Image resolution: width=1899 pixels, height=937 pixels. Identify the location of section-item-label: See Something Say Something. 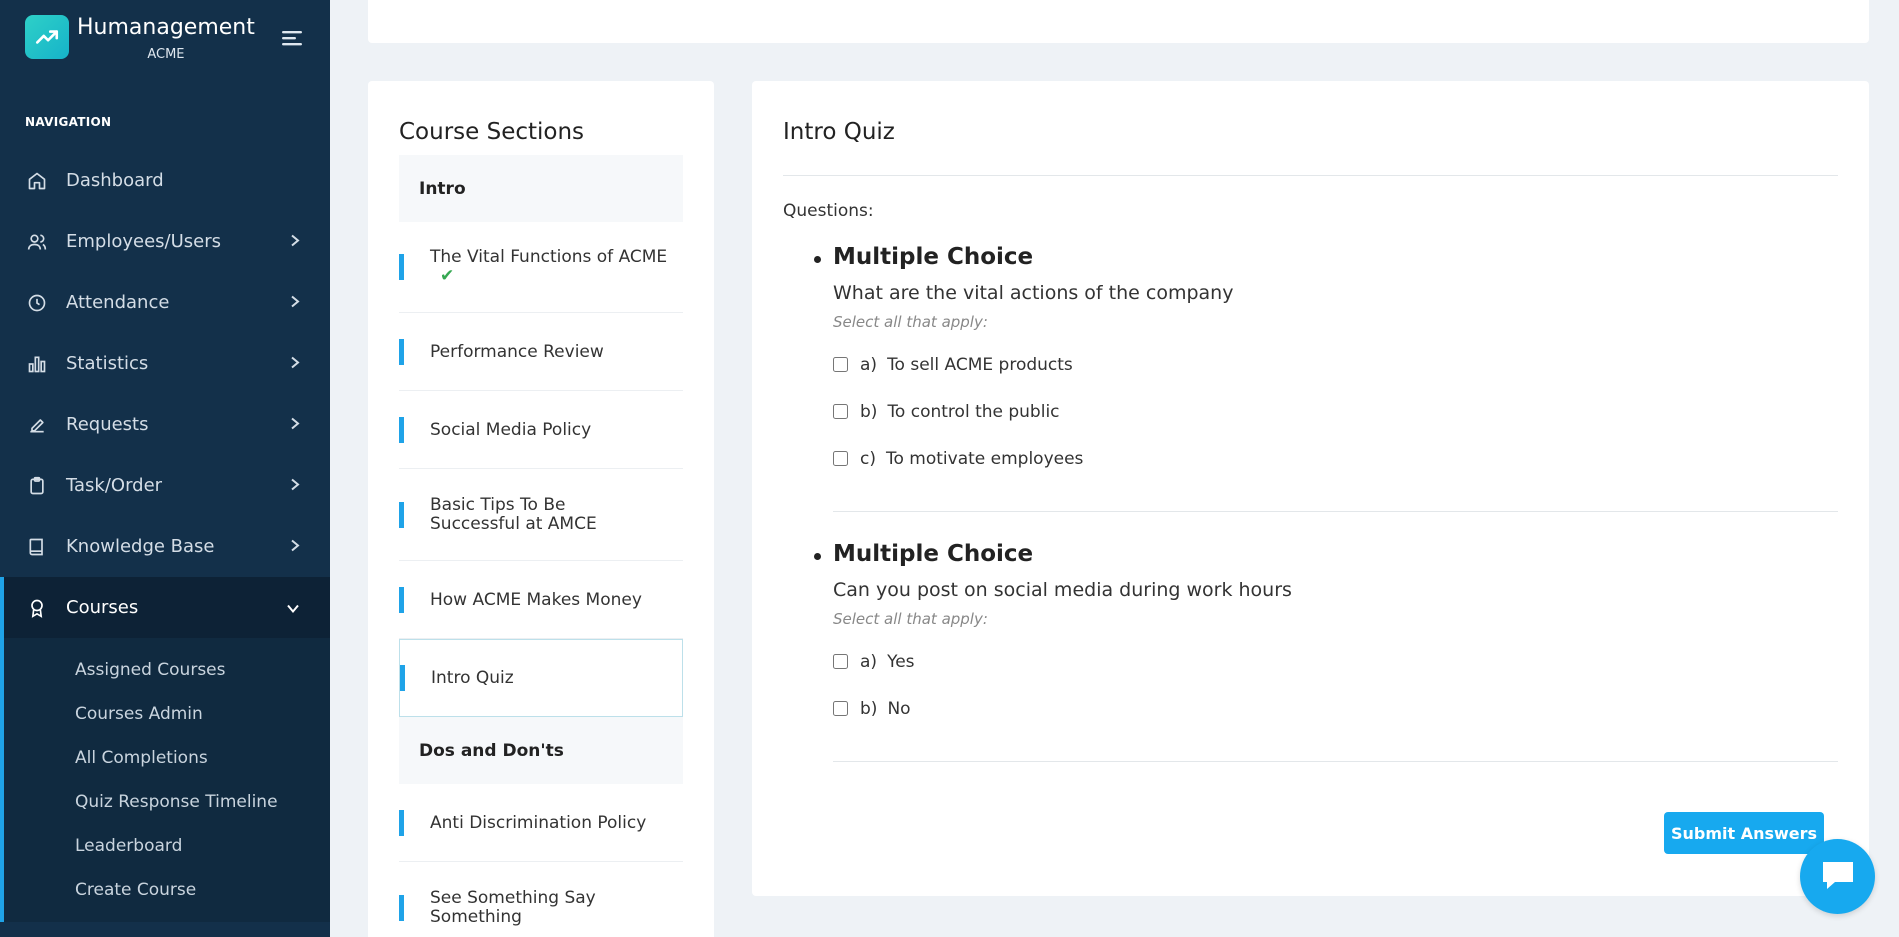
(513, 907).